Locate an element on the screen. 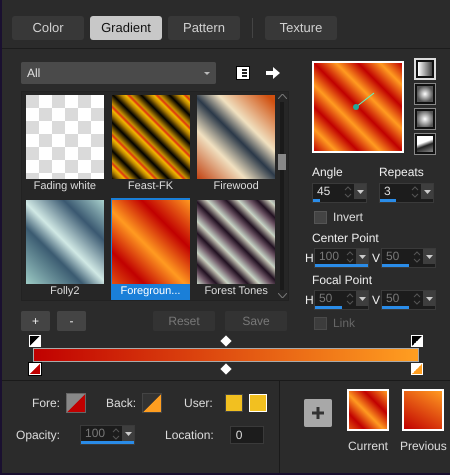  scroll-down-icon is located at coordinates (282, 295).